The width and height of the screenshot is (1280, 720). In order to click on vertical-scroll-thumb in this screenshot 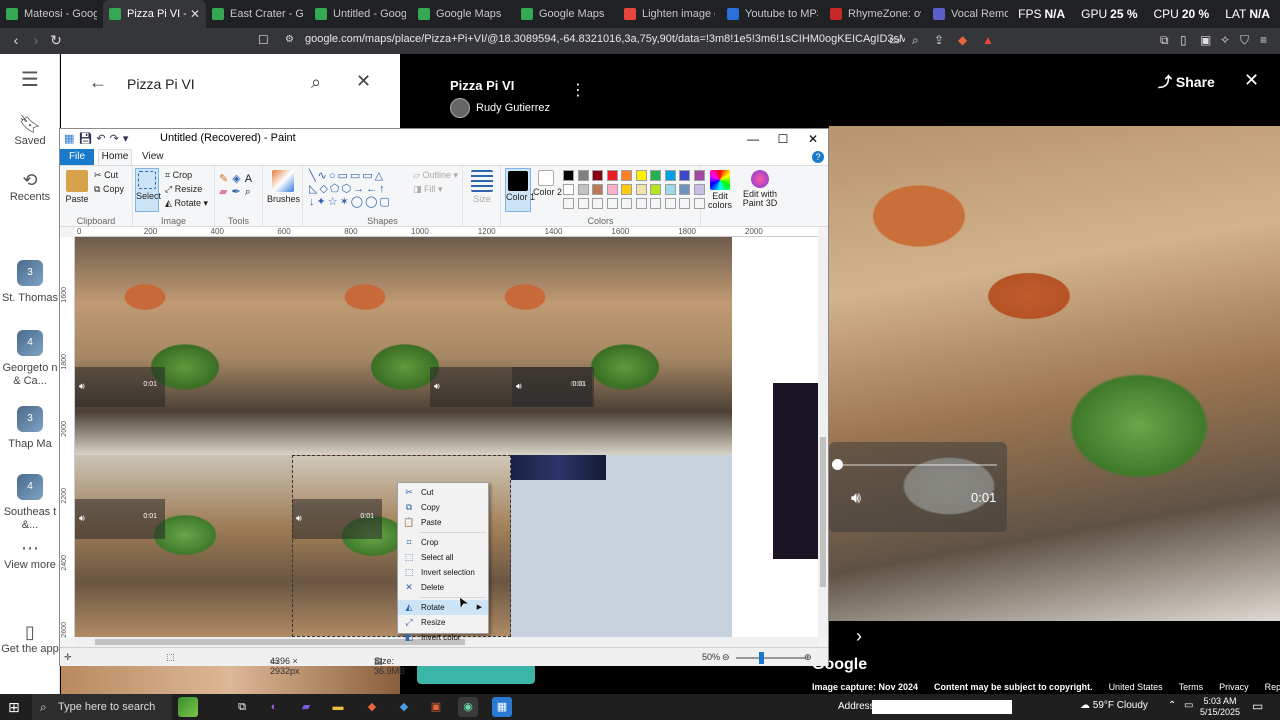, I will do `click(823, 512)`.